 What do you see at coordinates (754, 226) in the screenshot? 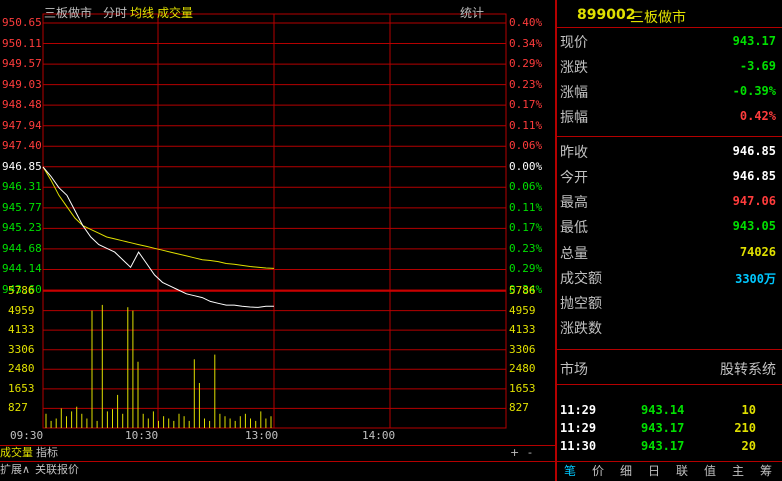
I see `quote-value: 943.05` at bounding box center [754, 226].